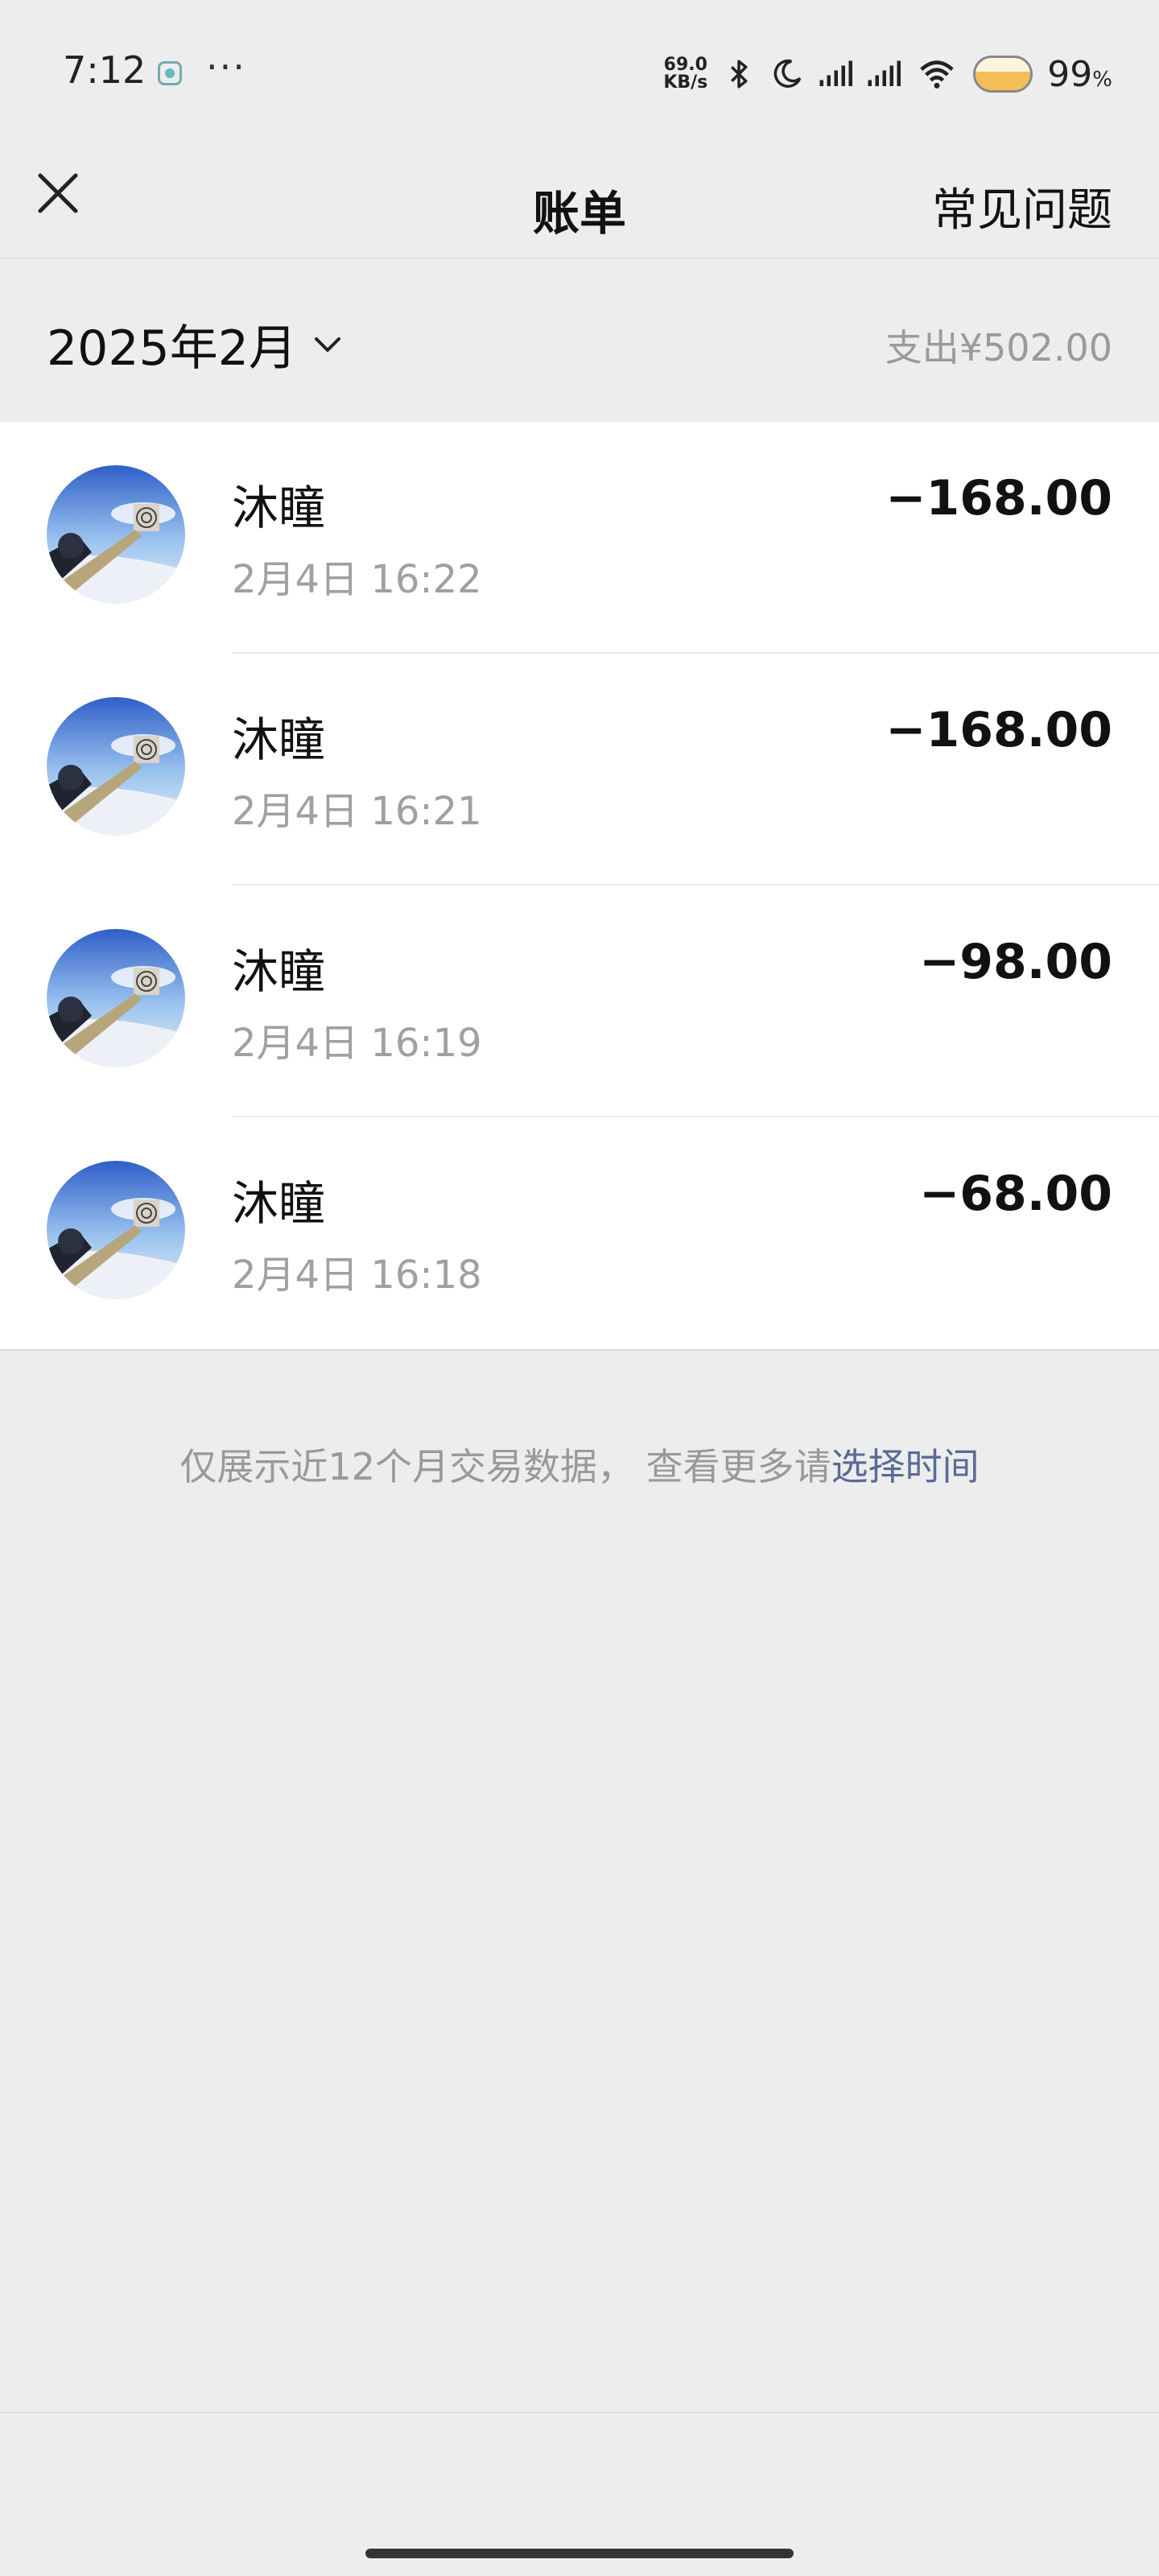  I want to click on status-icons: 69.0 KB/s 99%, so click(887, 74).